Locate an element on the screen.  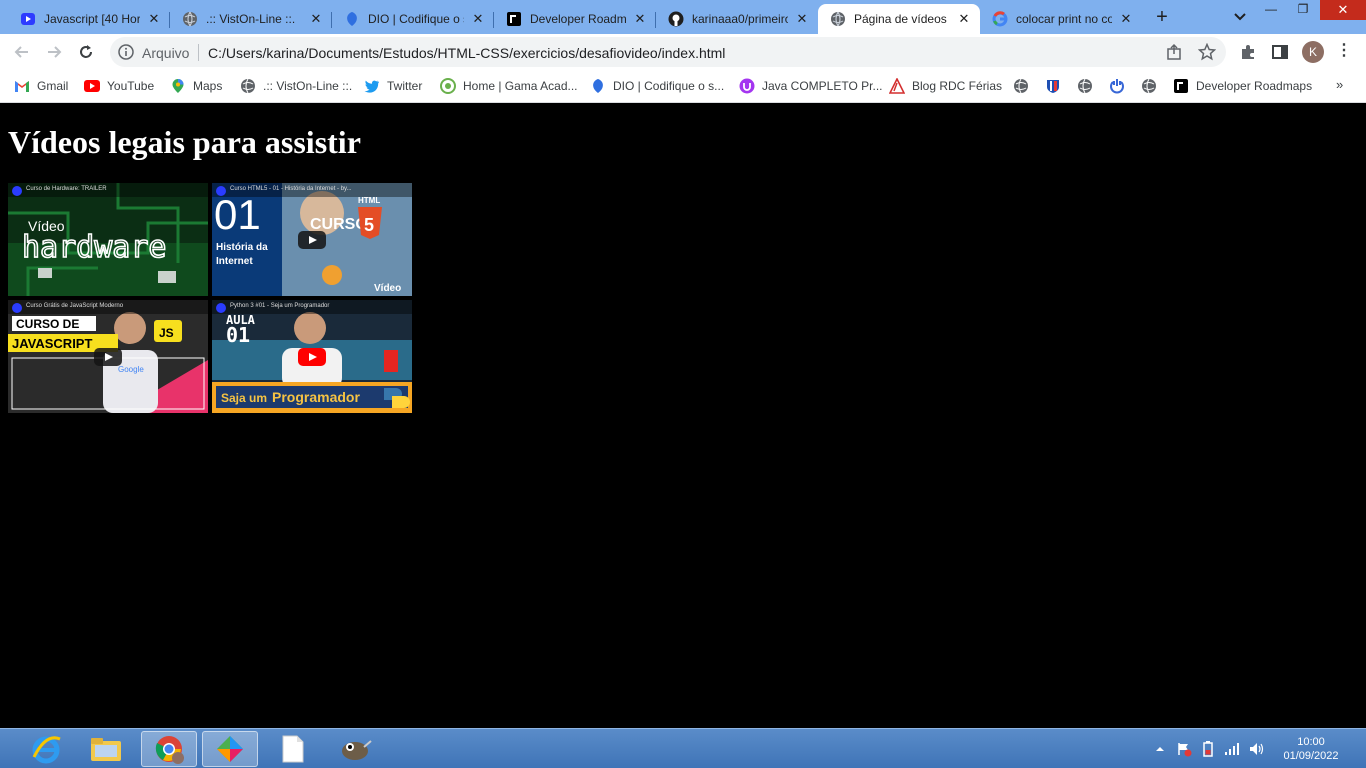
more-bookmarks-icon: » is located at coordinates (1339, 84).